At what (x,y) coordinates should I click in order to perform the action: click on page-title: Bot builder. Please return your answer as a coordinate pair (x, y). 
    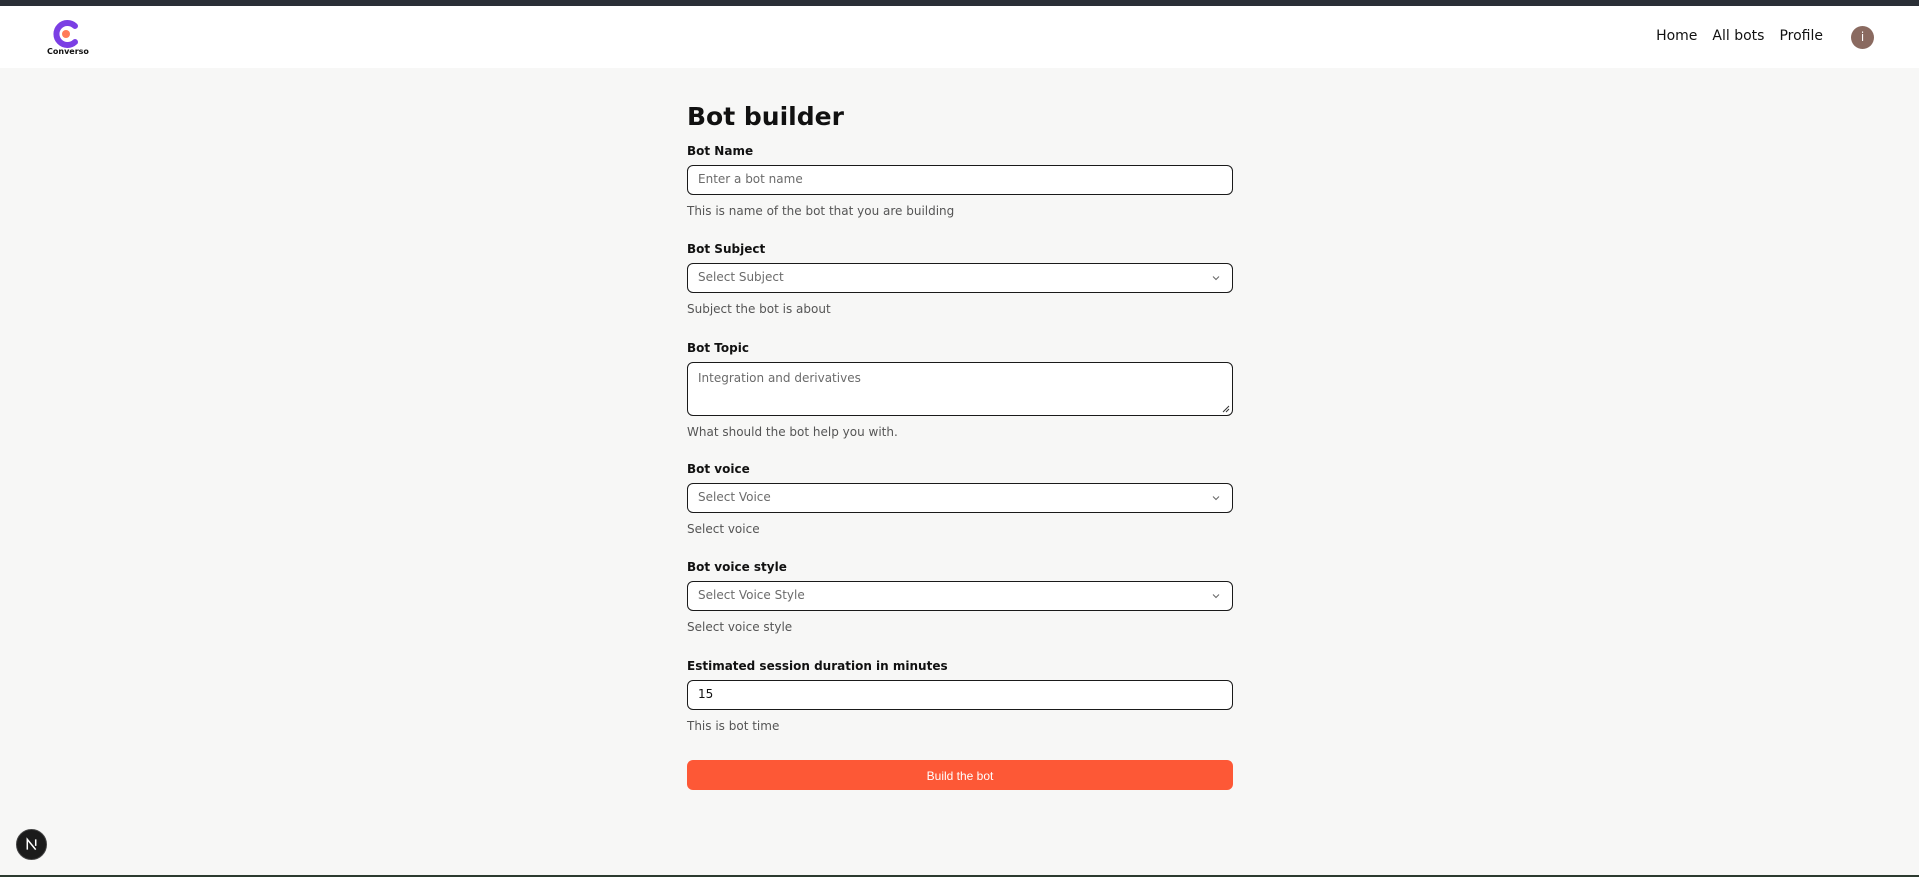
    Looking at the image, I should click on (765, 116).